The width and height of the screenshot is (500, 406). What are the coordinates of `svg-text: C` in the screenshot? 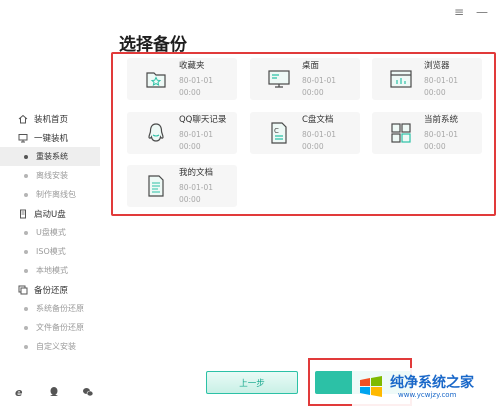 It's located at (276, 131).